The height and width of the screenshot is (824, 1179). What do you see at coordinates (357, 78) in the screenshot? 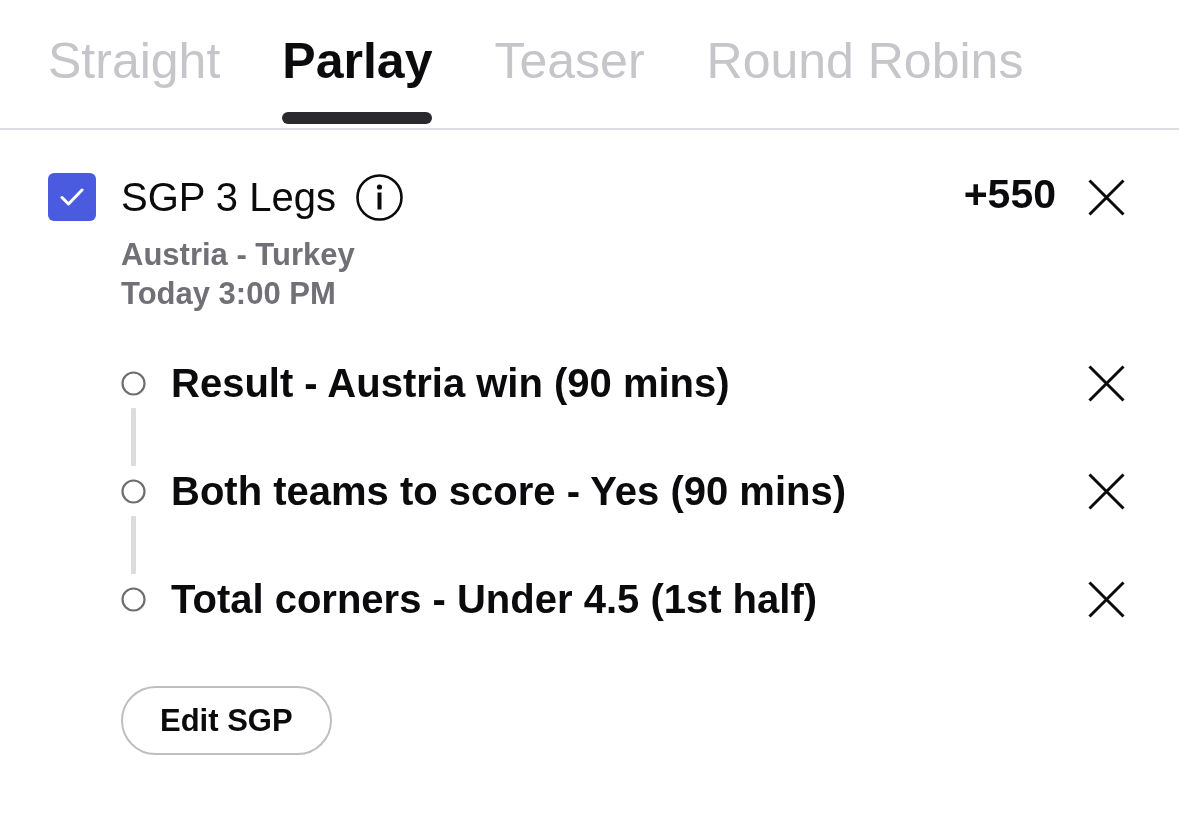
I see `tab: Parlay` at bounding box center [357, 78].